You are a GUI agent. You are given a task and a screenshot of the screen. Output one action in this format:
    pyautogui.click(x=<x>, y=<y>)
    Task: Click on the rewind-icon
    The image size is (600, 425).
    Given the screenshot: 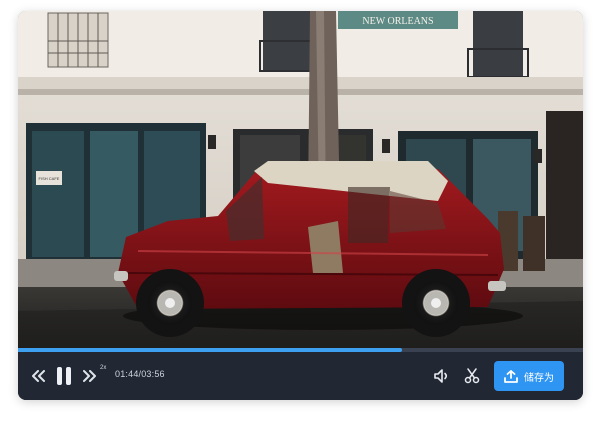 What is the action you would take?
    pyautogui.click(x=38, y=376)
    